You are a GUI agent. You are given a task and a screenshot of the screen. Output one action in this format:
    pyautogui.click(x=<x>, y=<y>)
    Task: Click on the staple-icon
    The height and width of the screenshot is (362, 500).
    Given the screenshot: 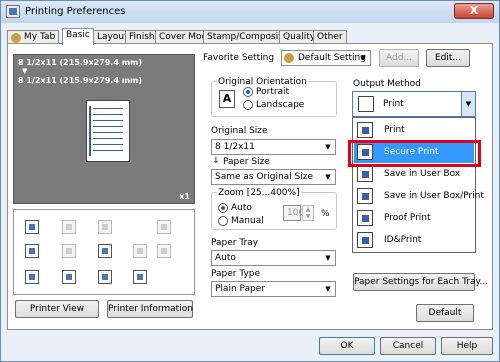 What is the action you would take?
    pyautogui.click(x=69, y=227)
    